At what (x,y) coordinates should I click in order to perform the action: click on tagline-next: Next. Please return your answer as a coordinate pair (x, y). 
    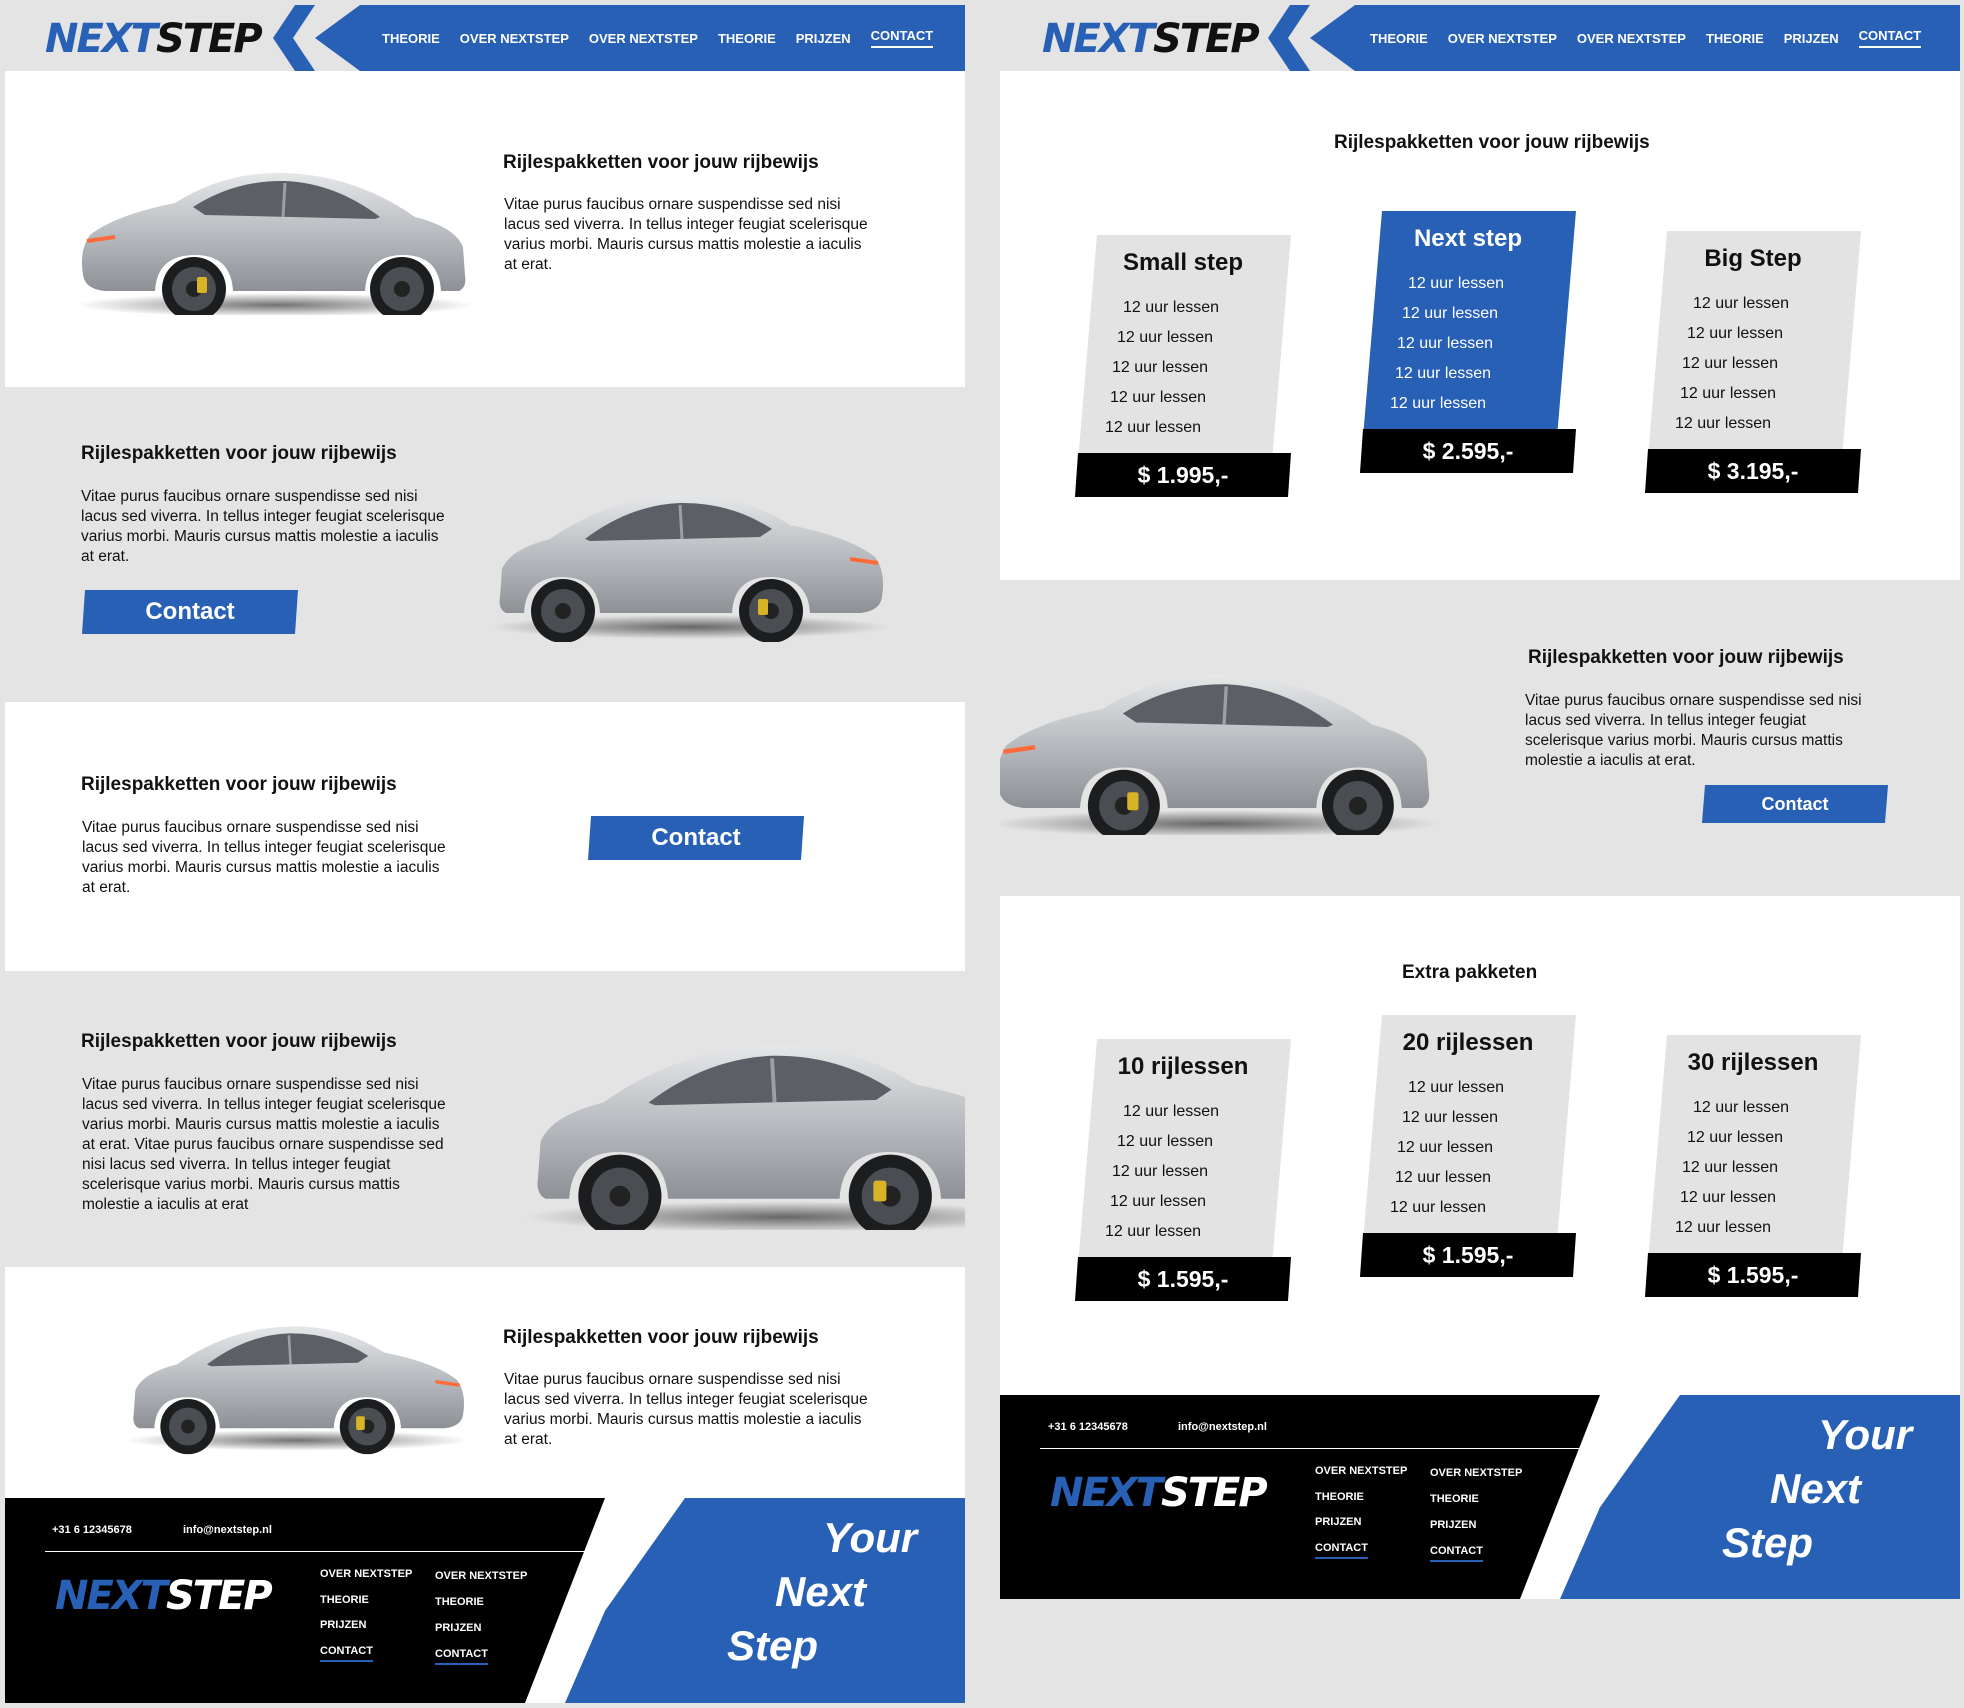
    Looking at the image, I should click on (821, 1591).